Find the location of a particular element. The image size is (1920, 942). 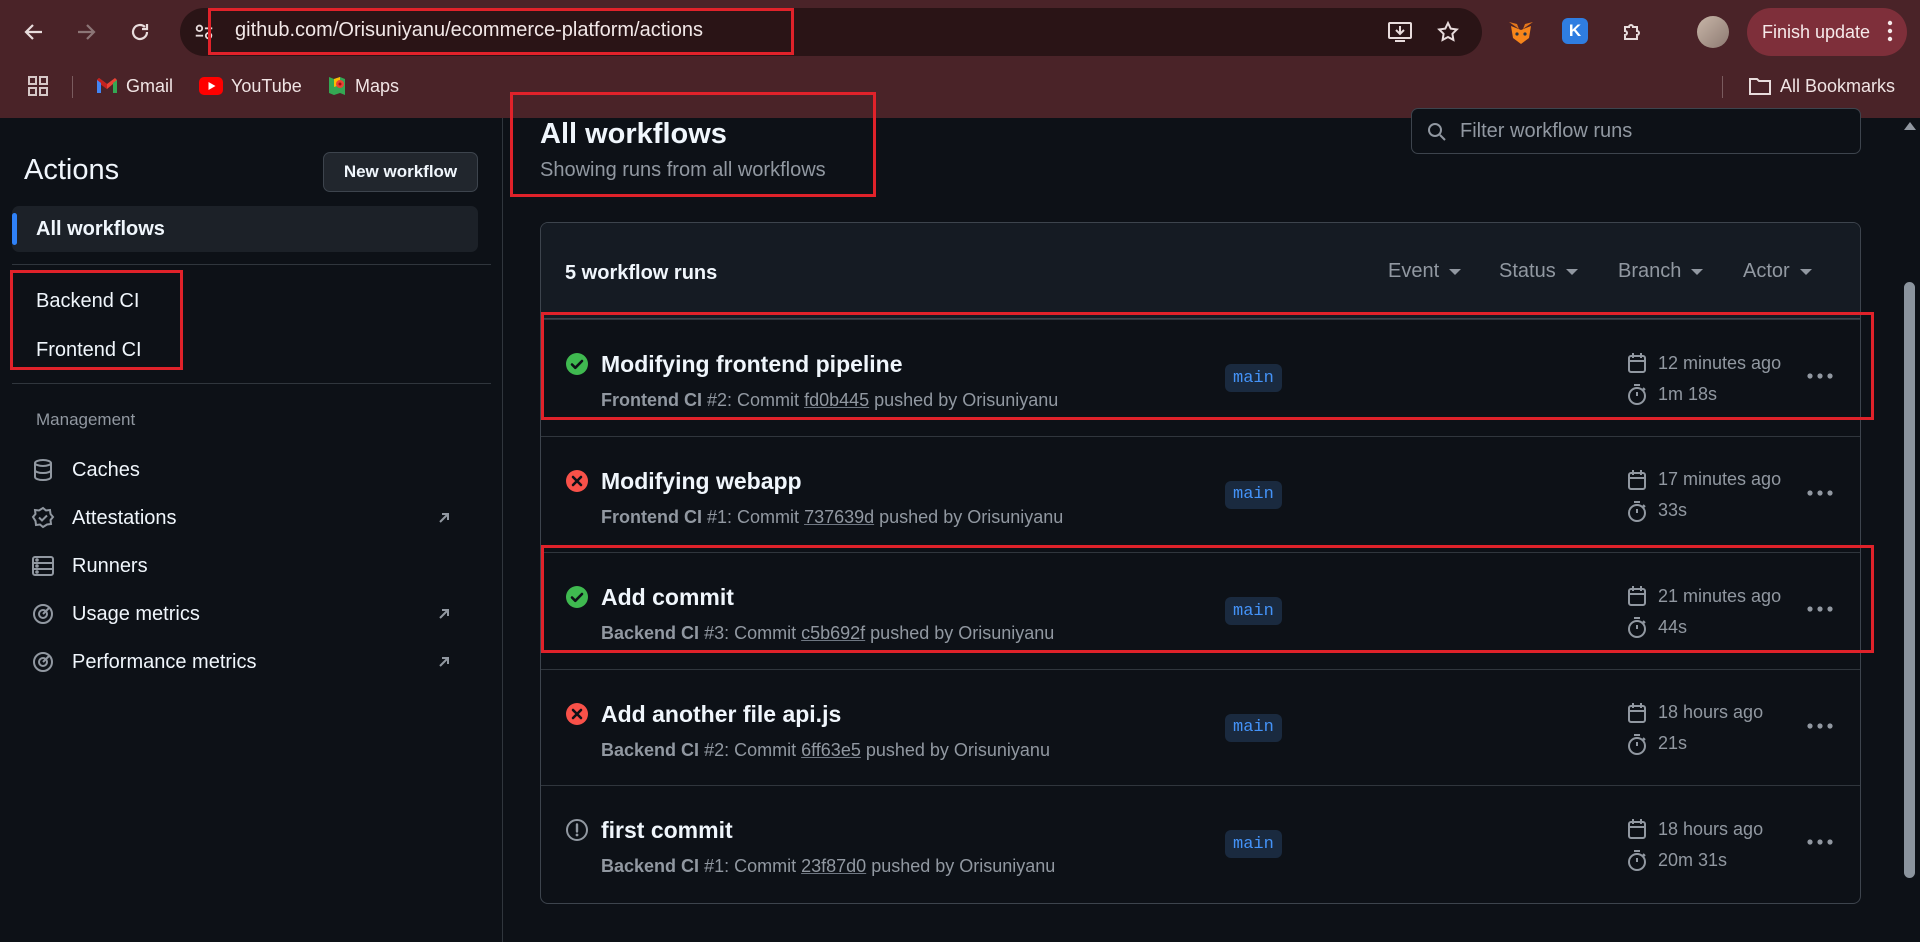

server-icon is located at coordinates (43, 566).